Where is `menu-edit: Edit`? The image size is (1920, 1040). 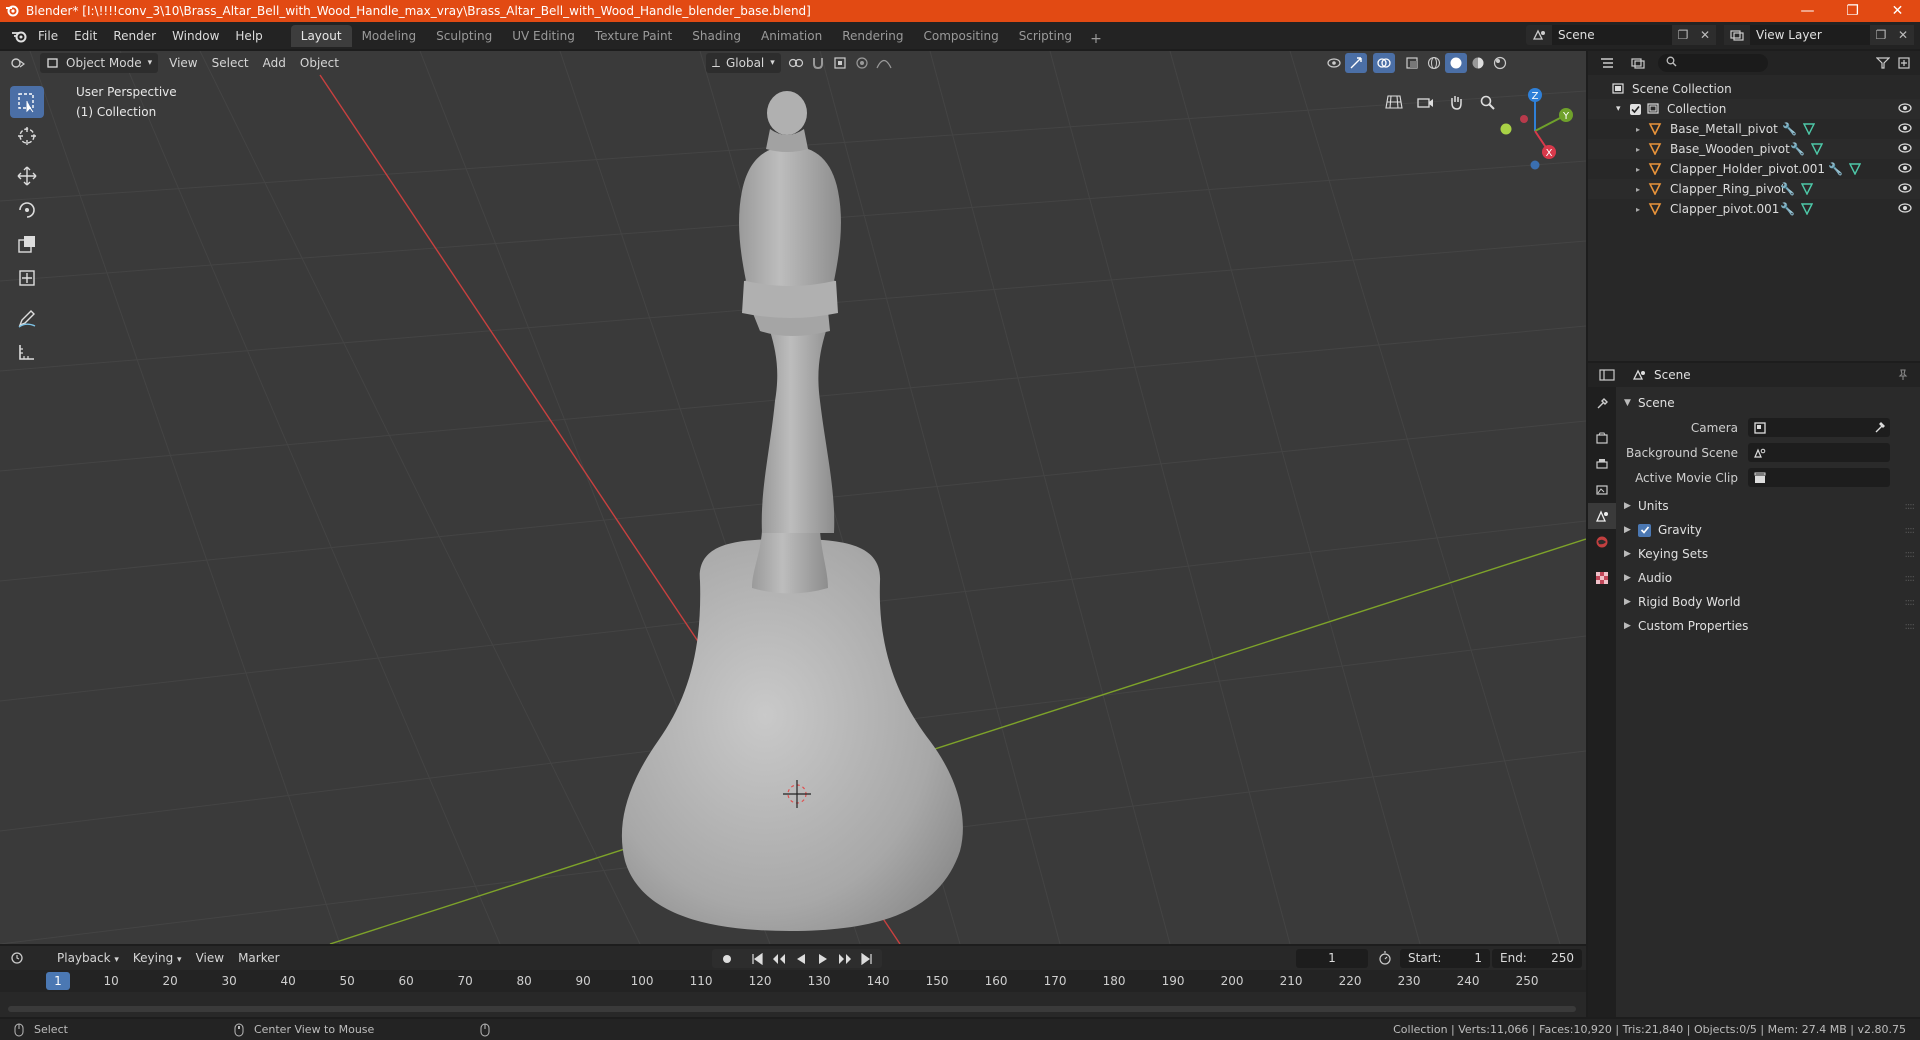
menu-edit: Edit is located at coordinates (85, 36).